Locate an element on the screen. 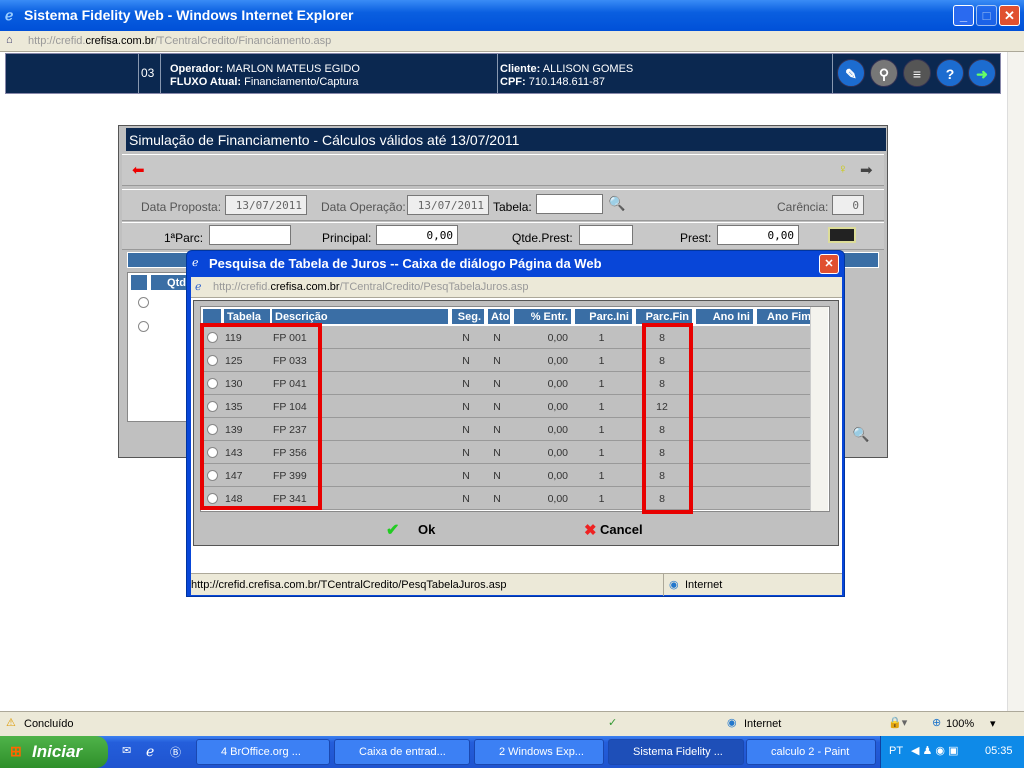 Image resolution: width=1024 pixels, height=768 pixels. results-grid: Qtd is located at coordinates (158, 347).